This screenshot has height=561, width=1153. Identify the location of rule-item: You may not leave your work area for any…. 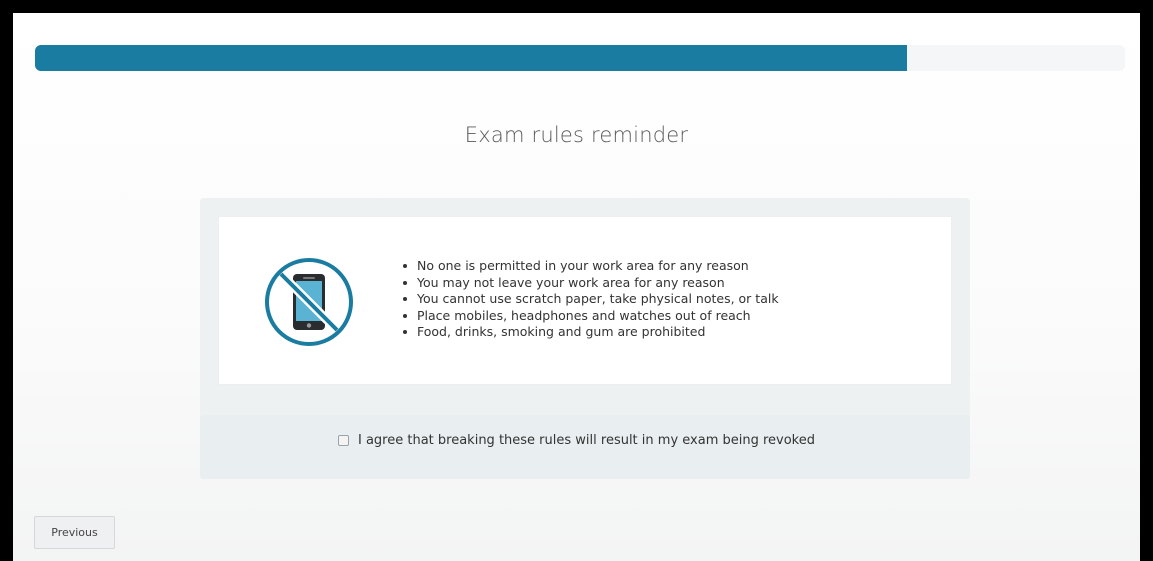
(591, 283).